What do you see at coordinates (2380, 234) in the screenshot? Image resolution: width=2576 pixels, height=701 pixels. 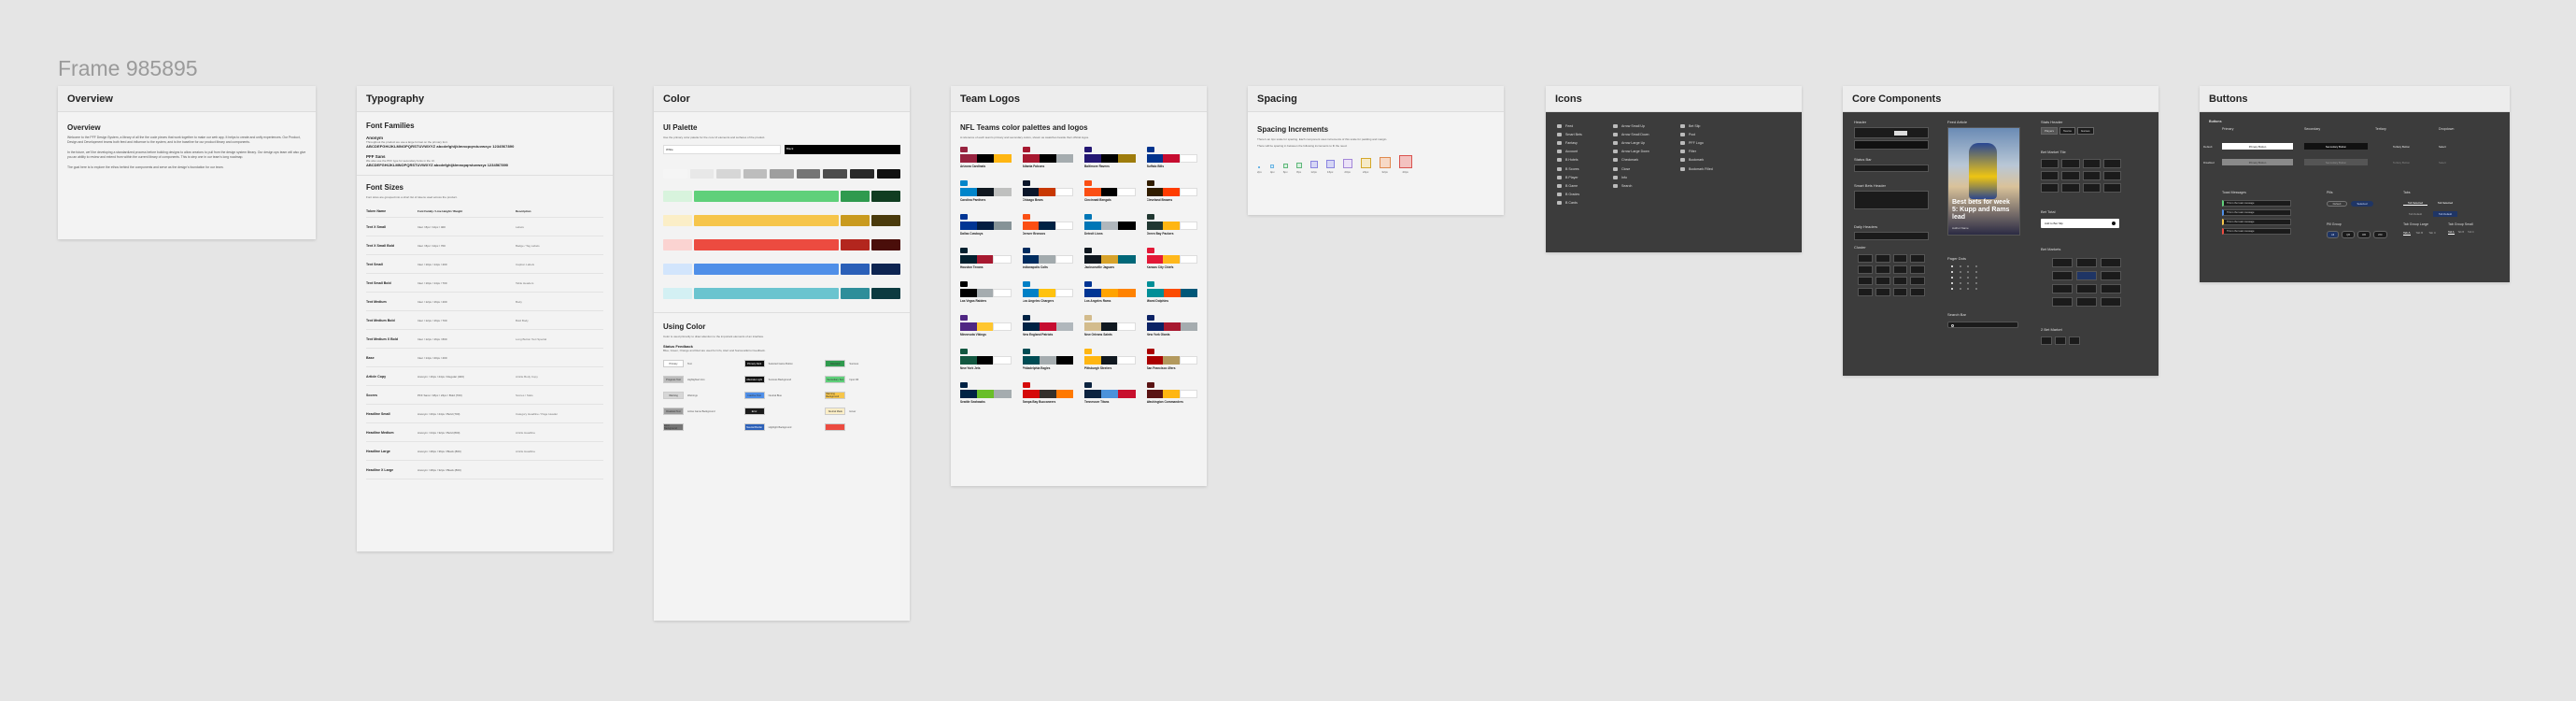 I see `pill-group-item: WR` at bounding box center [2380, 234].